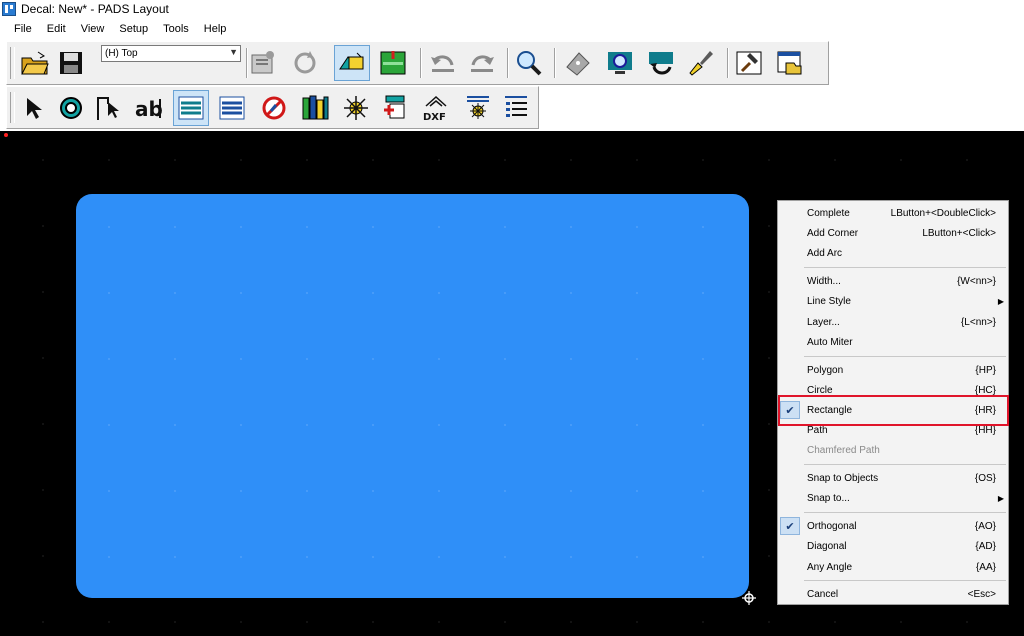 The image size is (1024, 636). I want to click on menu-edit: Edit, so click(55, 29).